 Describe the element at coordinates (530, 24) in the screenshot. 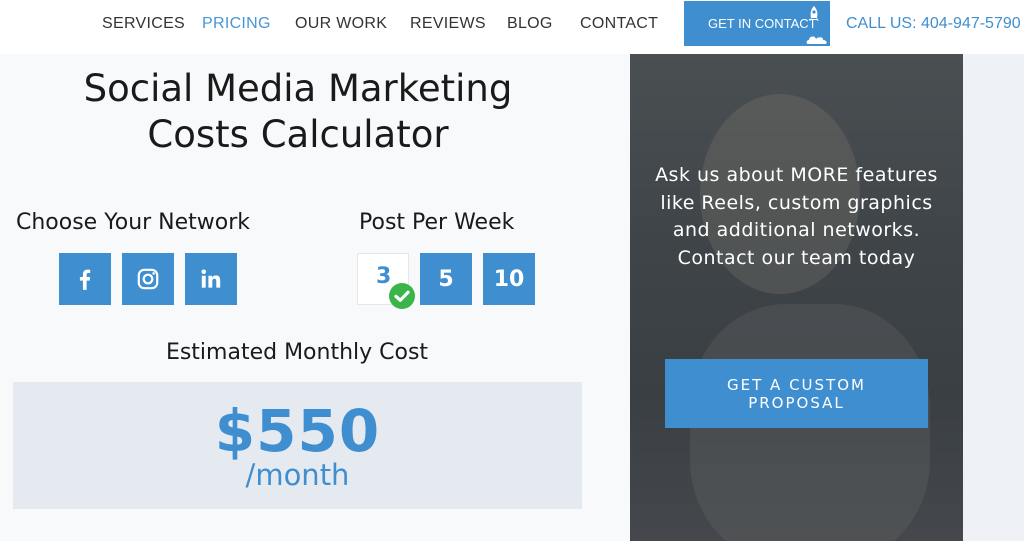

I see `nav-blog: BLOG` at that location.